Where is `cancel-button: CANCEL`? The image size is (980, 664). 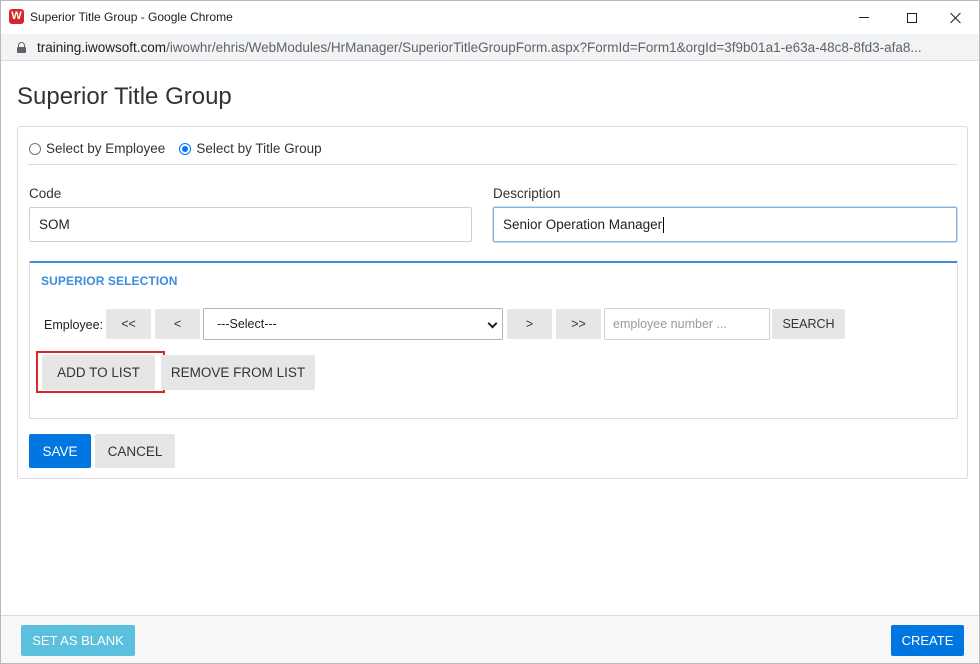
cancel-button: CANCEL is located at coordinates (135, 451).